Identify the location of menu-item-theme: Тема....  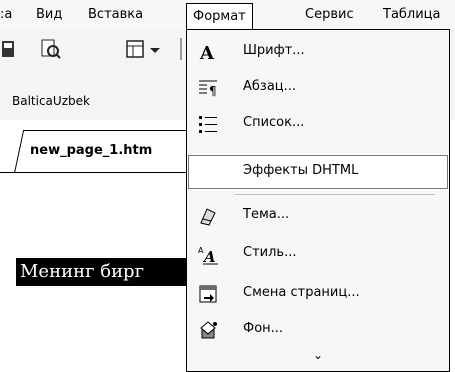
(318, 216).